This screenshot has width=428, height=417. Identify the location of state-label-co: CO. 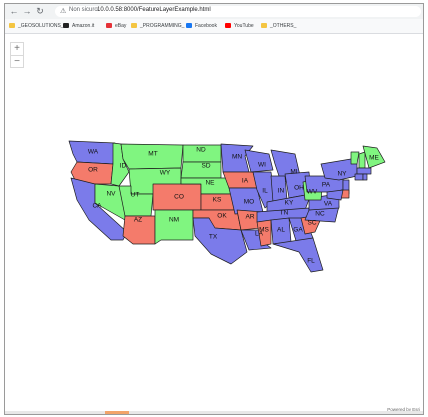
(179, 197).